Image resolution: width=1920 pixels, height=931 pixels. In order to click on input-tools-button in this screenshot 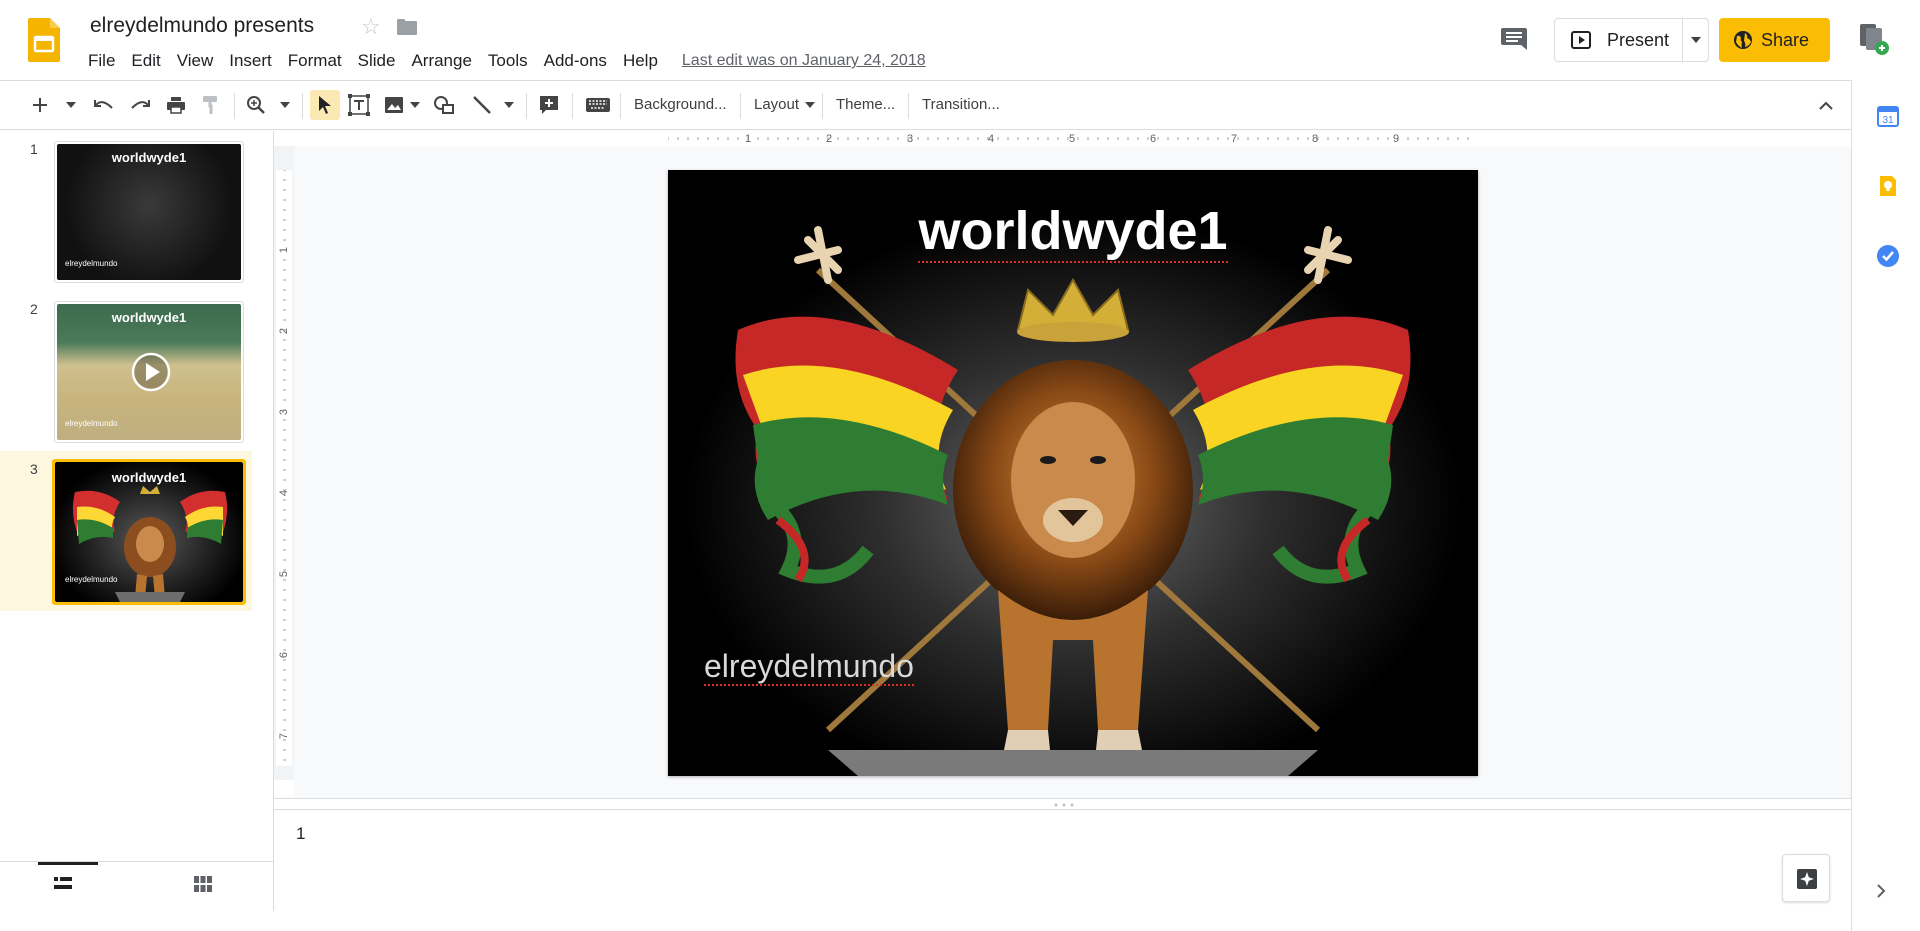, I will do `click(598, 105)`.